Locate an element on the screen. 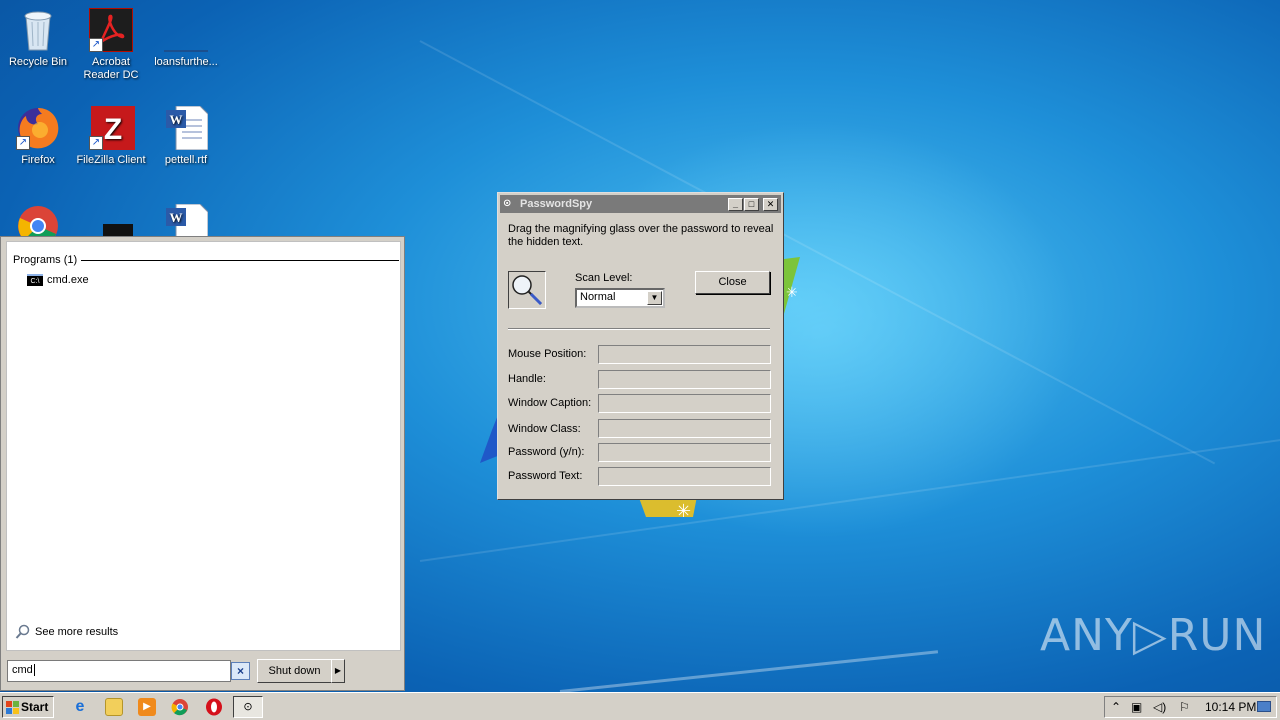 Image resolution: width=1280 pixels, height=720 pixels. cmd-icon: C:\ is located at coordinates (35, 280).